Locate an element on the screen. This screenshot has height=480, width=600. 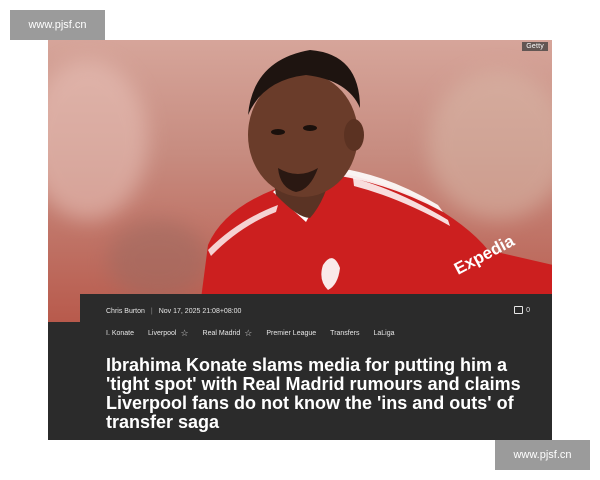
tag-label: Transfers is located at coordinates (345, 333).